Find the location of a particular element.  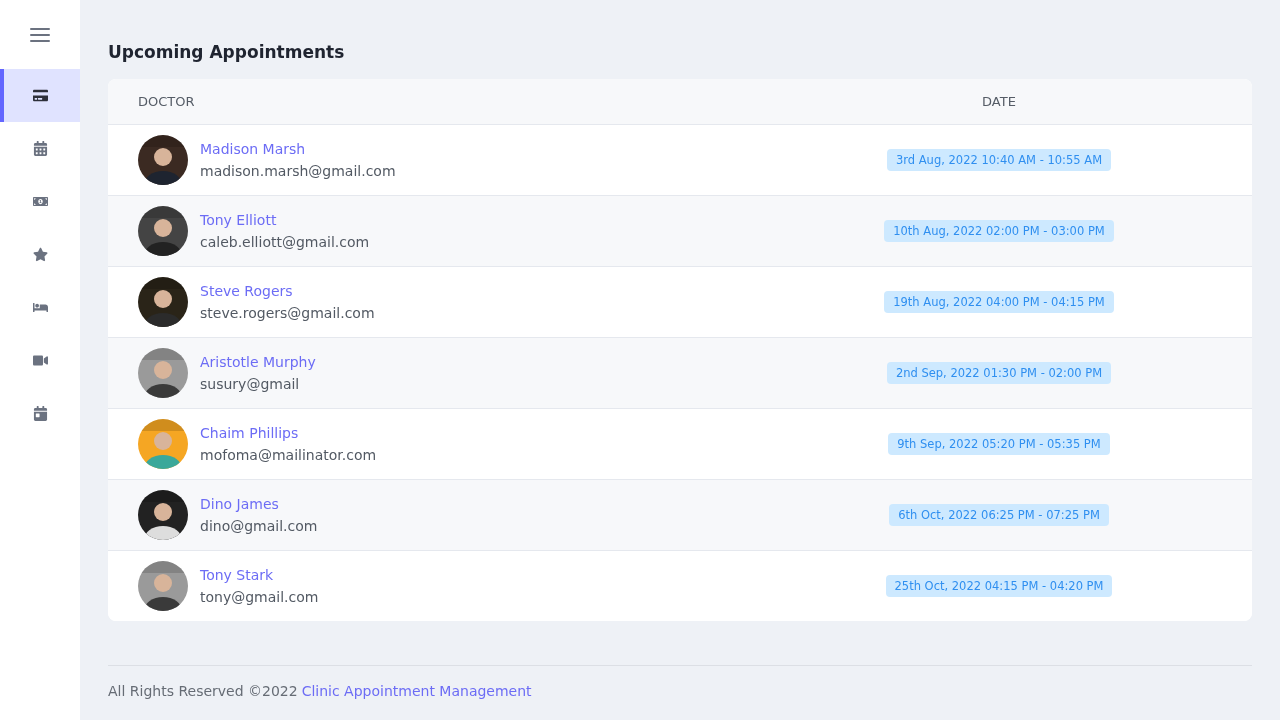

bed-icon is located at coordinates (40, 307).